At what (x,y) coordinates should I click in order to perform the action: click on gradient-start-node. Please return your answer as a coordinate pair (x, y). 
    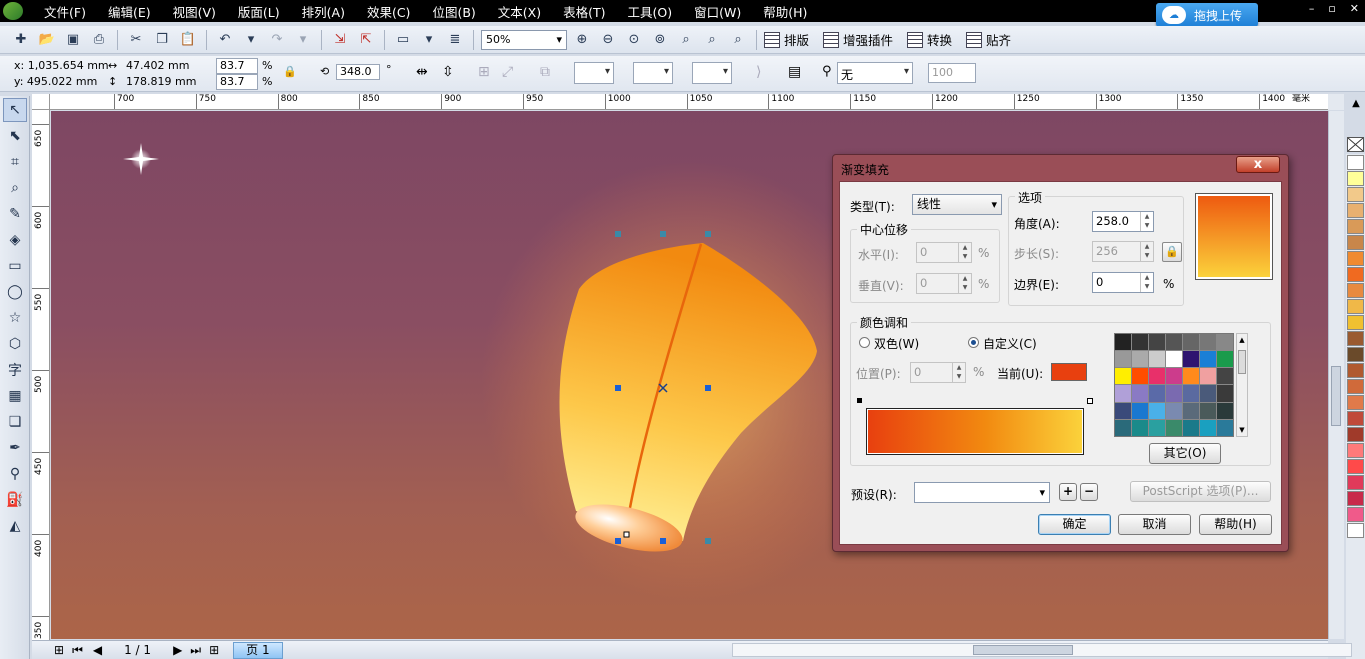
    Looking at the image, I should click on (859, 400).